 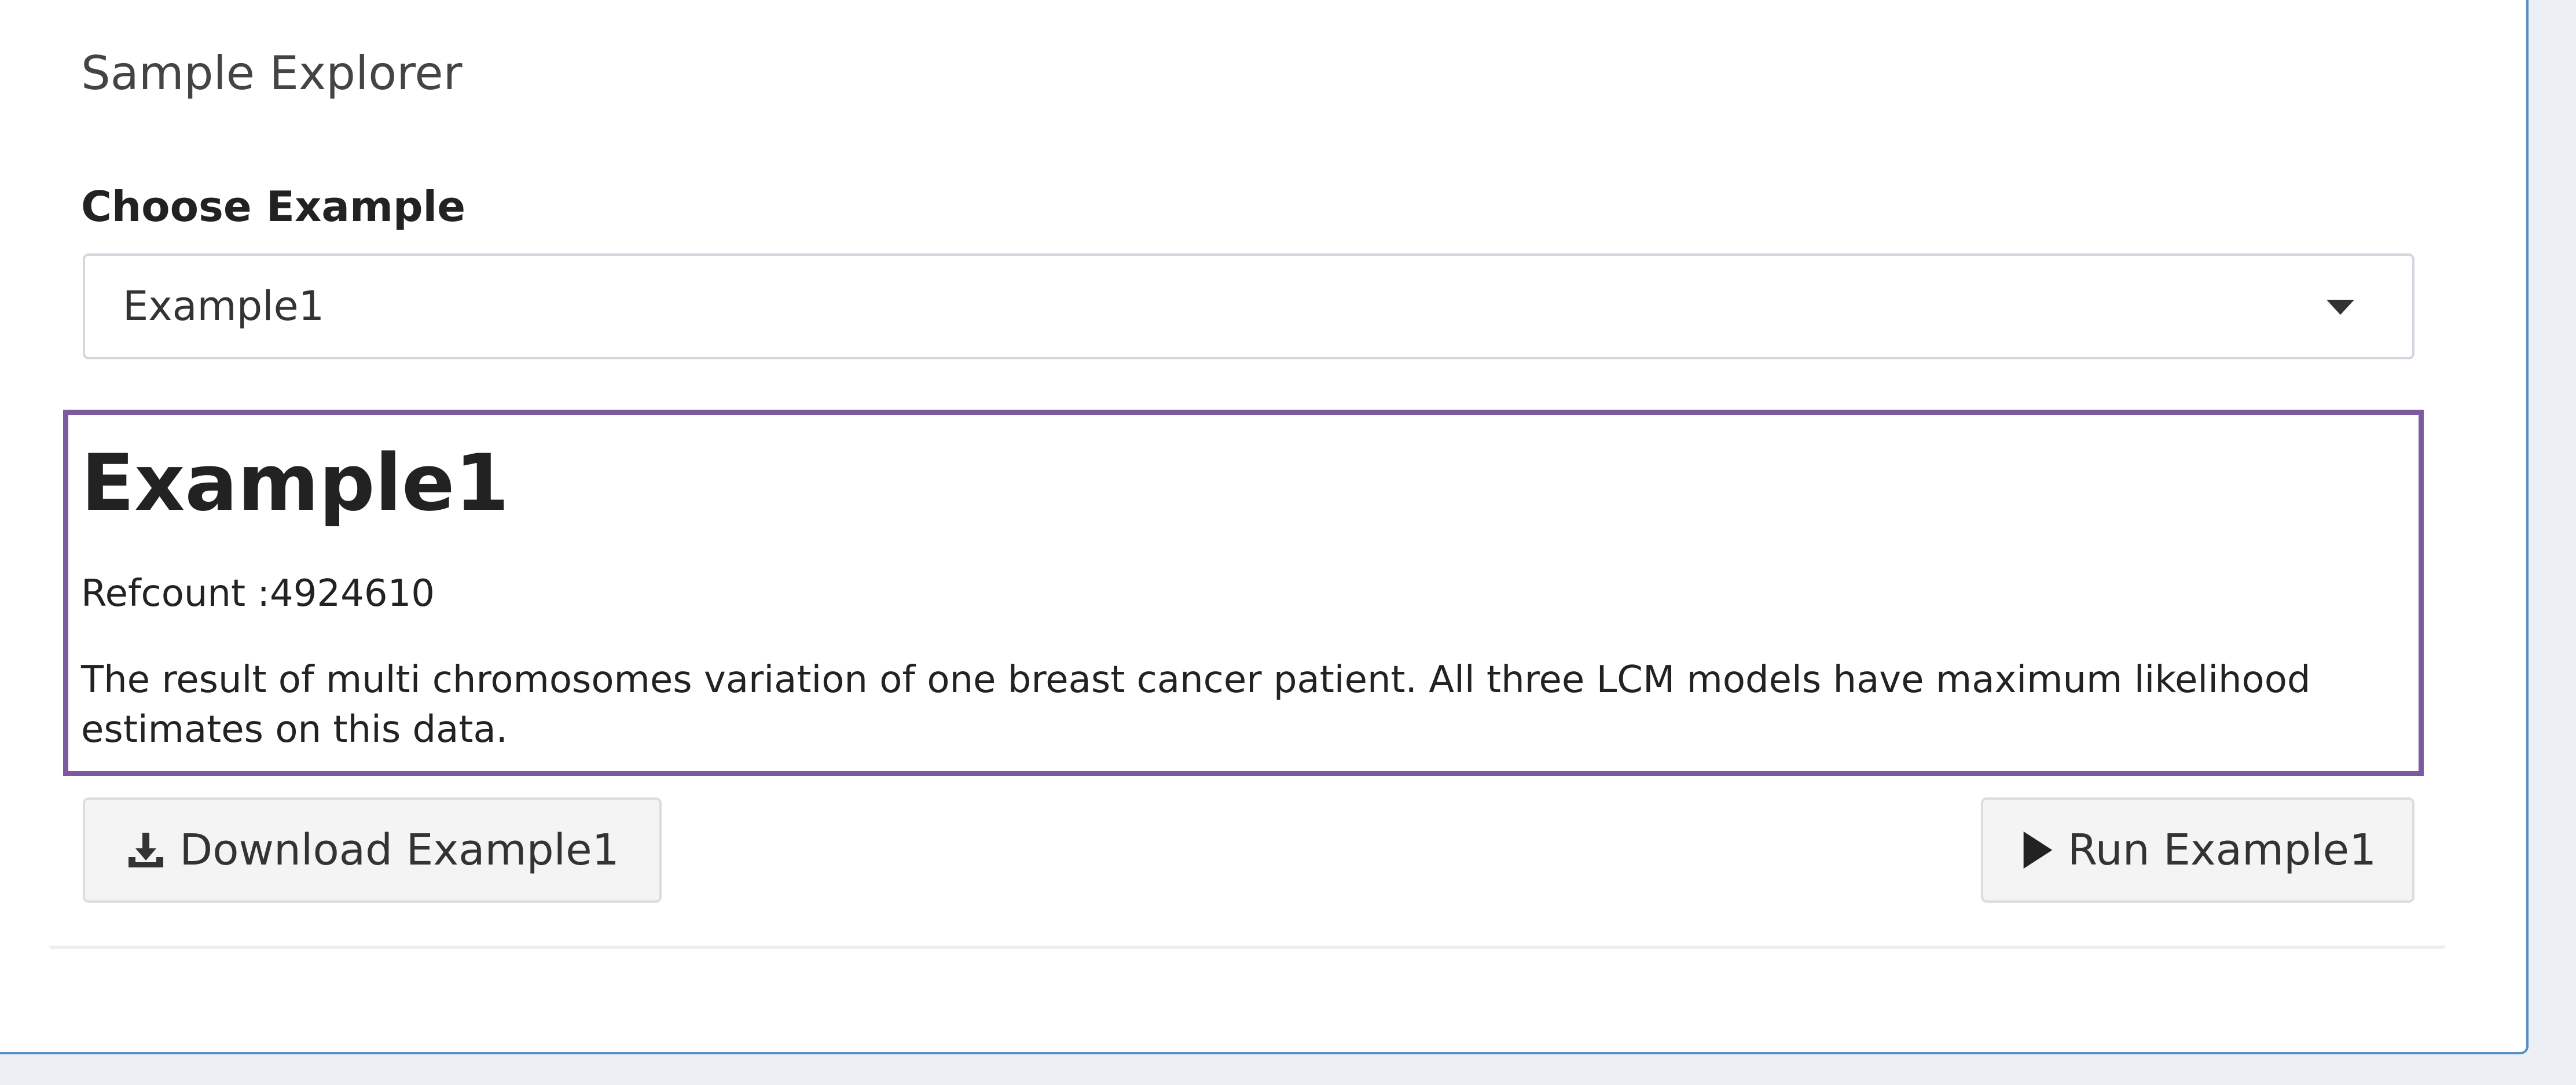 What do you see at coordinates (2222, 850) in the screenshot?
I see `run-button-label: Run Example1` at bounding box center [2222, 850].